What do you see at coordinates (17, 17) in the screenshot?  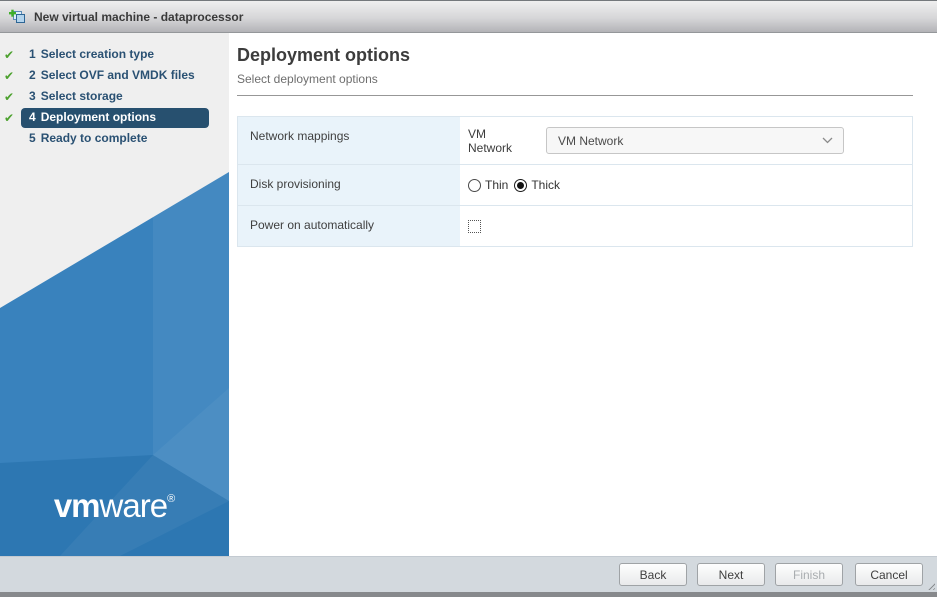 I see `new-vm-icon` at bounding box center [17, 17].